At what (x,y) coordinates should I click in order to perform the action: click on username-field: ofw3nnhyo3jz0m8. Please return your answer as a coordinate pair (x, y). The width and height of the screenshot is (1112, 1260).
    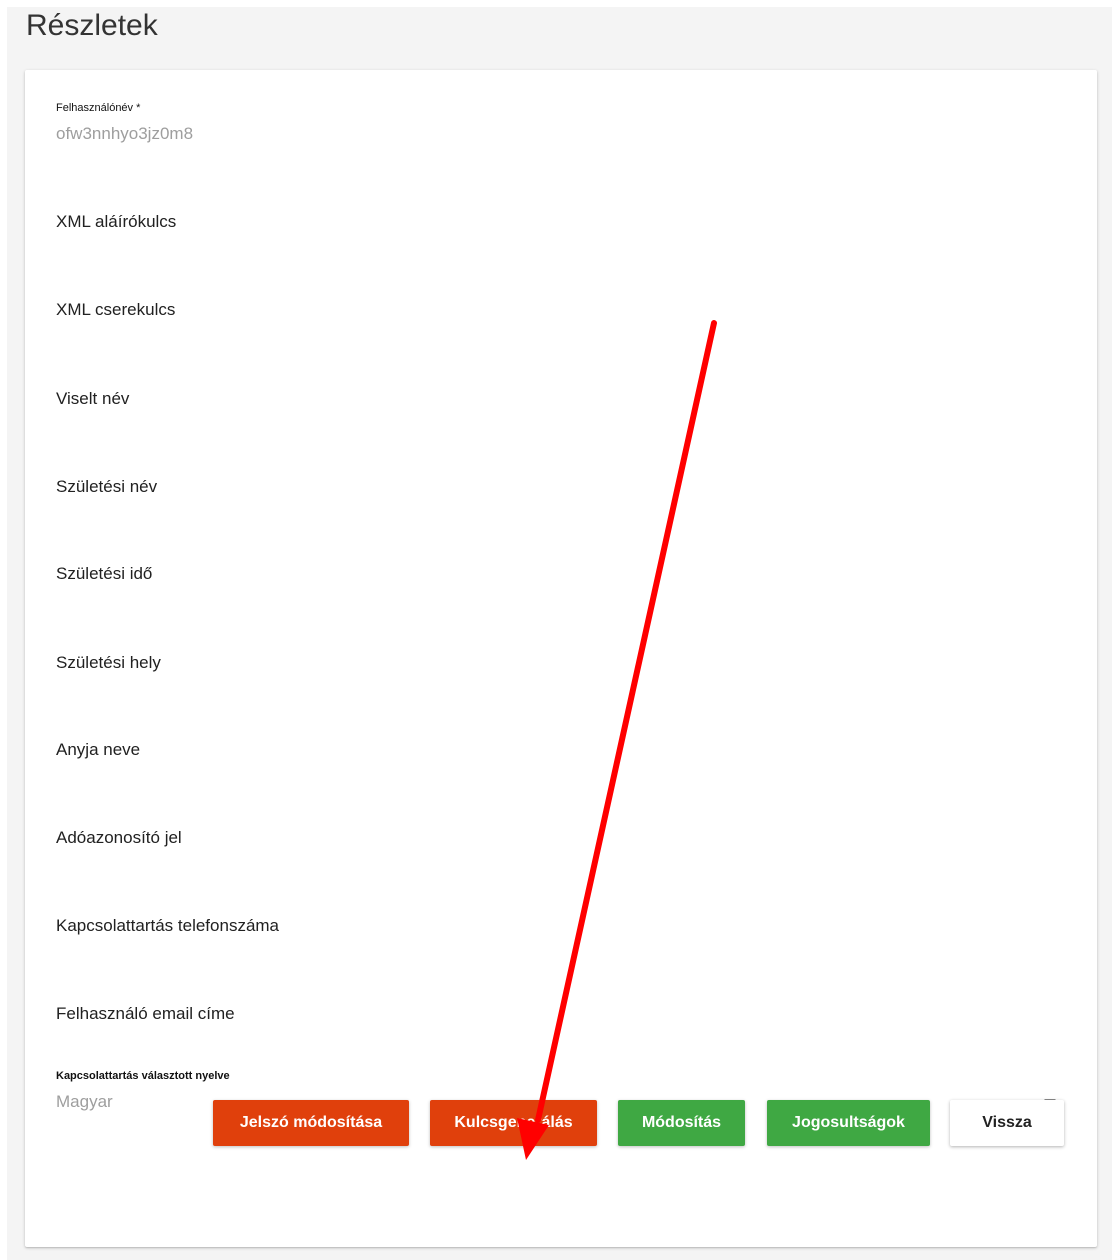
    Looking at the image, I should click on (124, 134).